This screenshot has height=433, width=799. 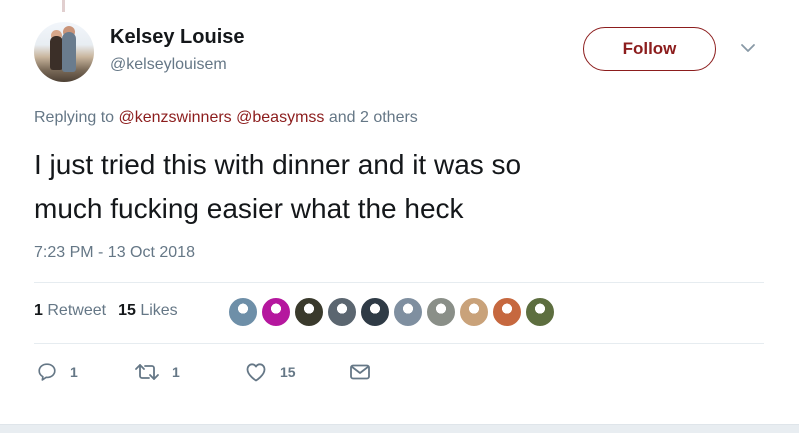 What do you see at coordinates (69, 52) in the screenshot?
I see `avatar-person-body` at bounding box center [69, 52].